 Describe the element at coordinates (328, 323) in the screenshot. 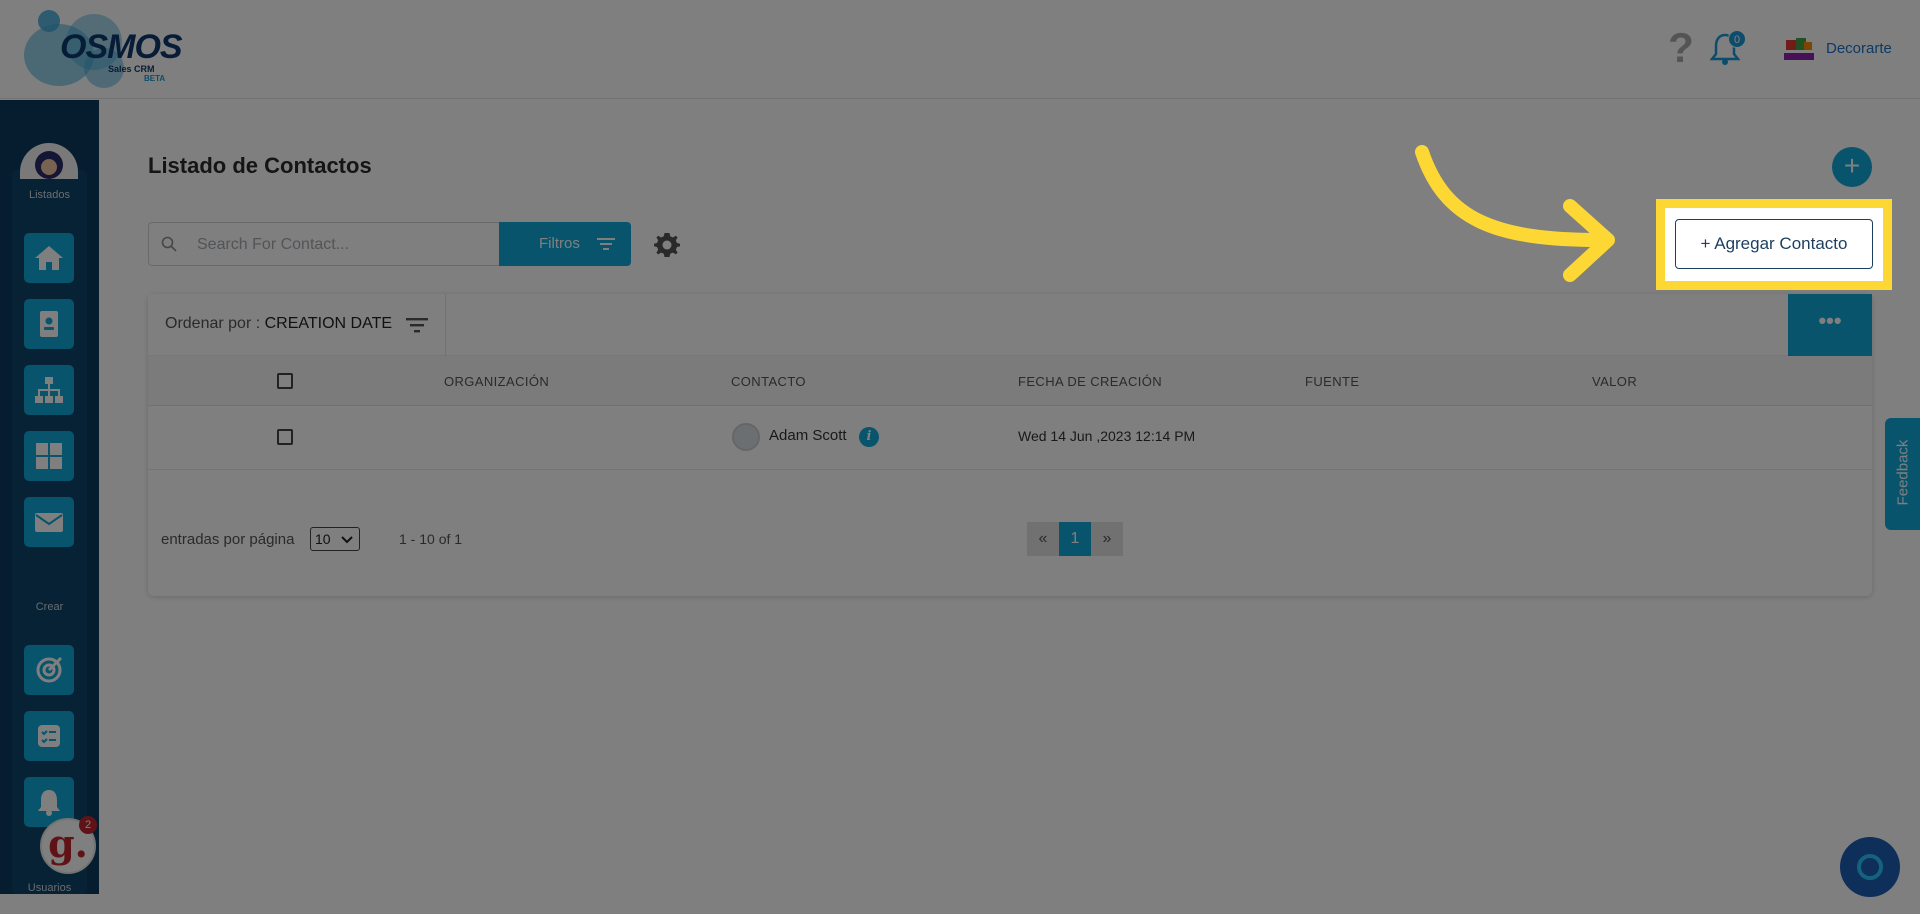

I see `sort-value: CREATION DATE` at that location.